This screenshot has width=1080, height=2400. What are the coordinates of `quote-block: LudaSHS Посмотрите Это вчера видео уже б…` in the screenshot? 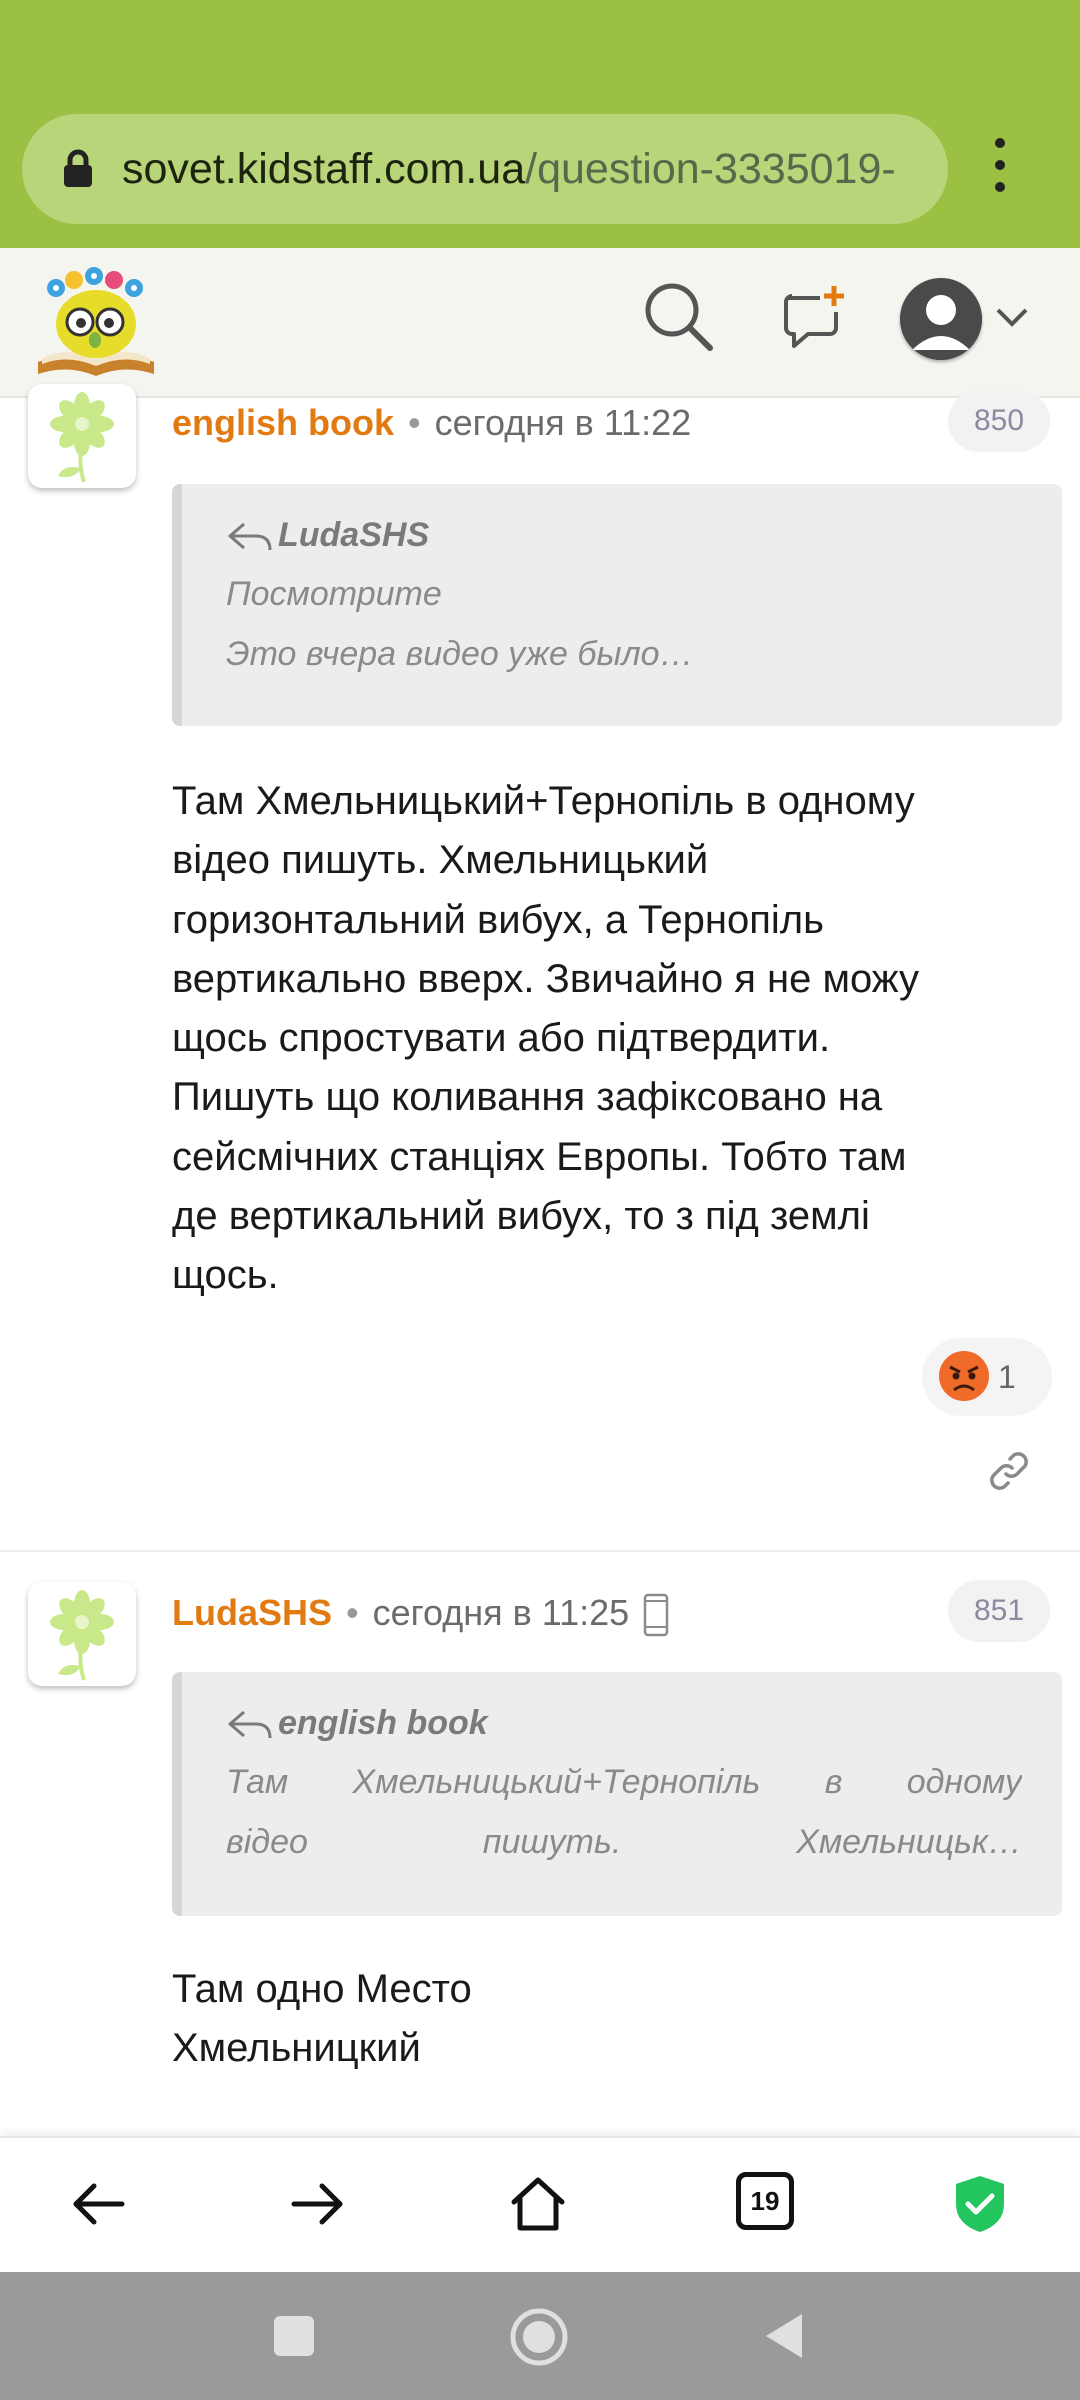 It's located at (617, 605).